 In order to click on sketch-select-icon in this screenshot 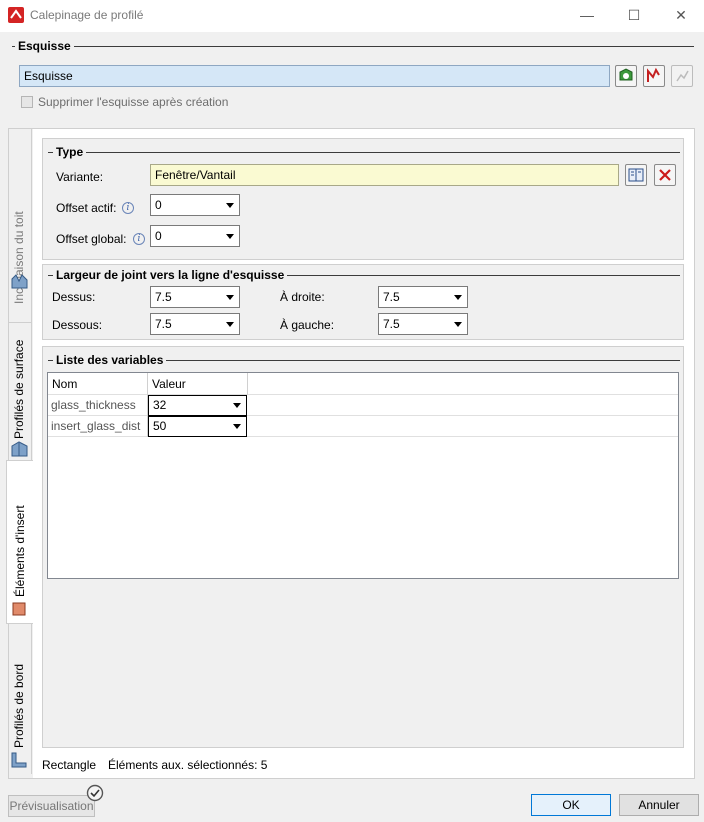, I will do `click(626, 74)`.